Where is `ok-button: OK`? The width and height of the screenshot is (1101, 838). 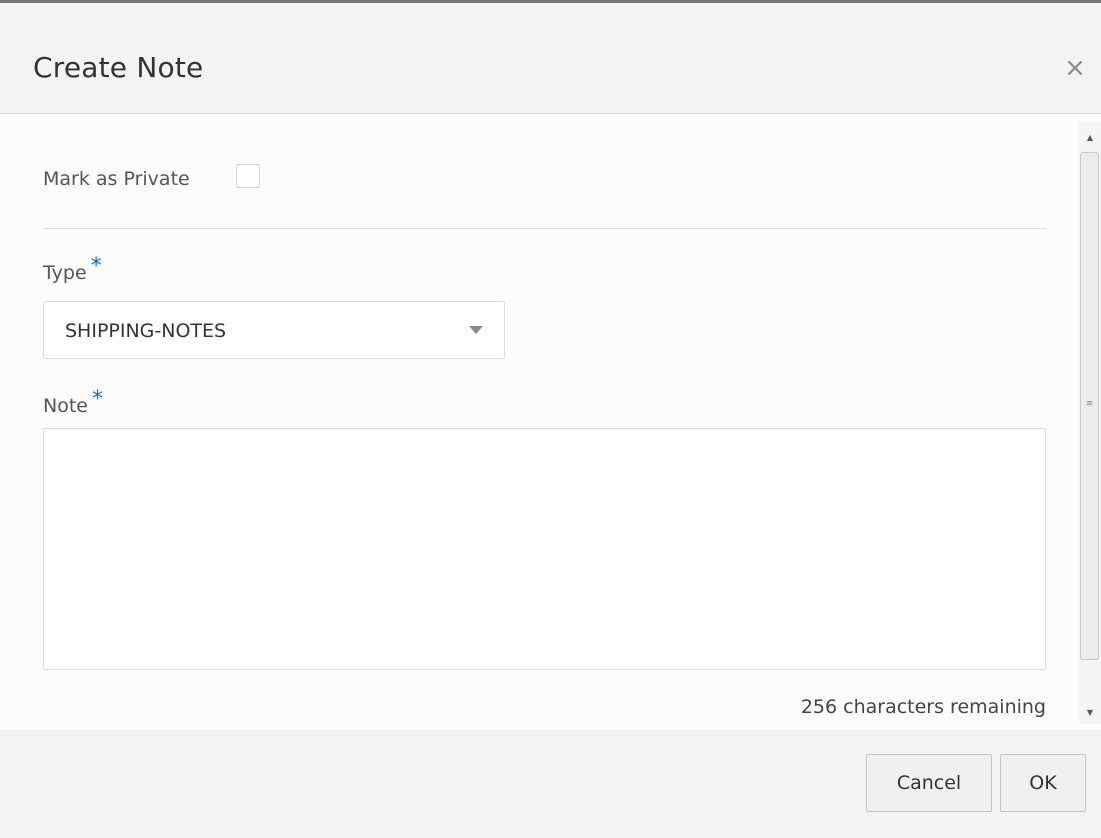
ok-button: OK is located at coordinates (1043, 783).